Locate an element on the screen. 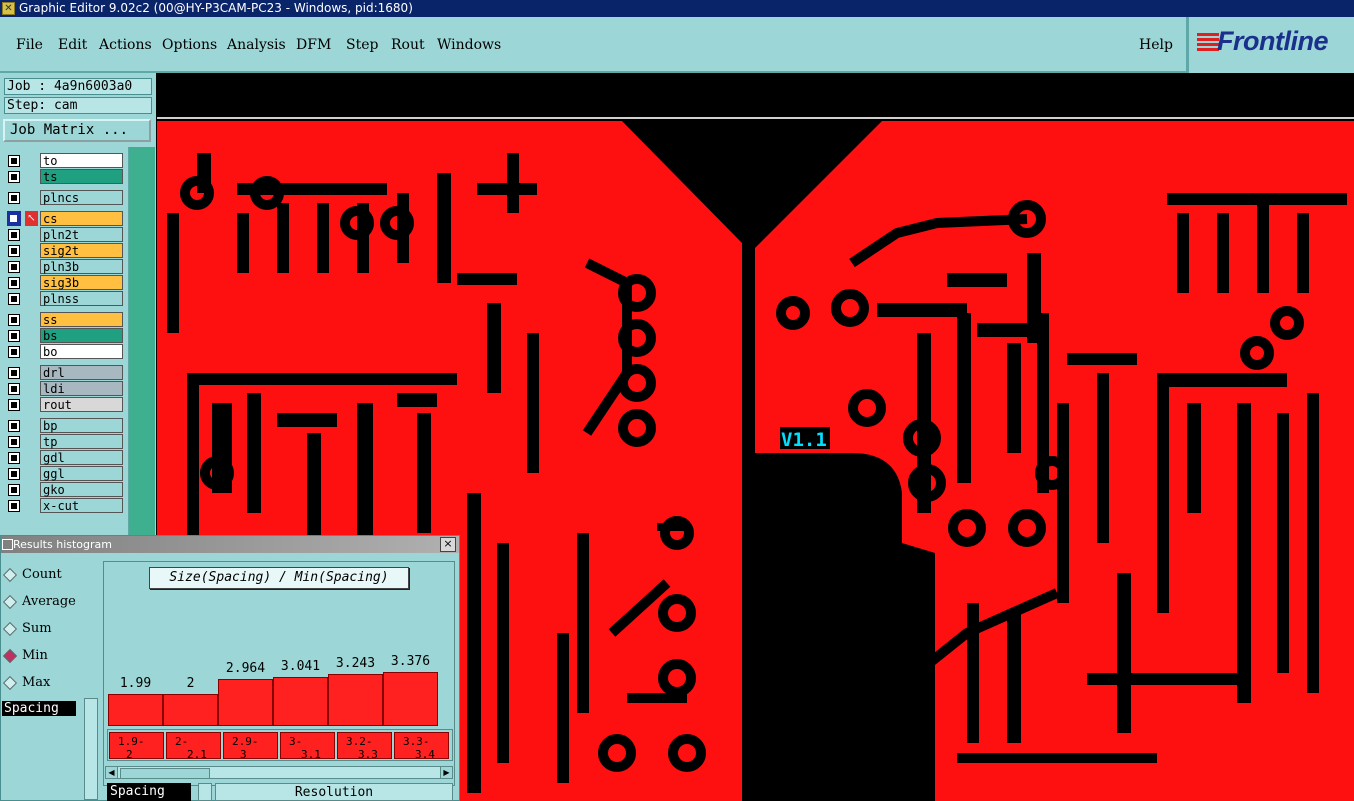  layer-name: drl is located at coordinates (81, 372).